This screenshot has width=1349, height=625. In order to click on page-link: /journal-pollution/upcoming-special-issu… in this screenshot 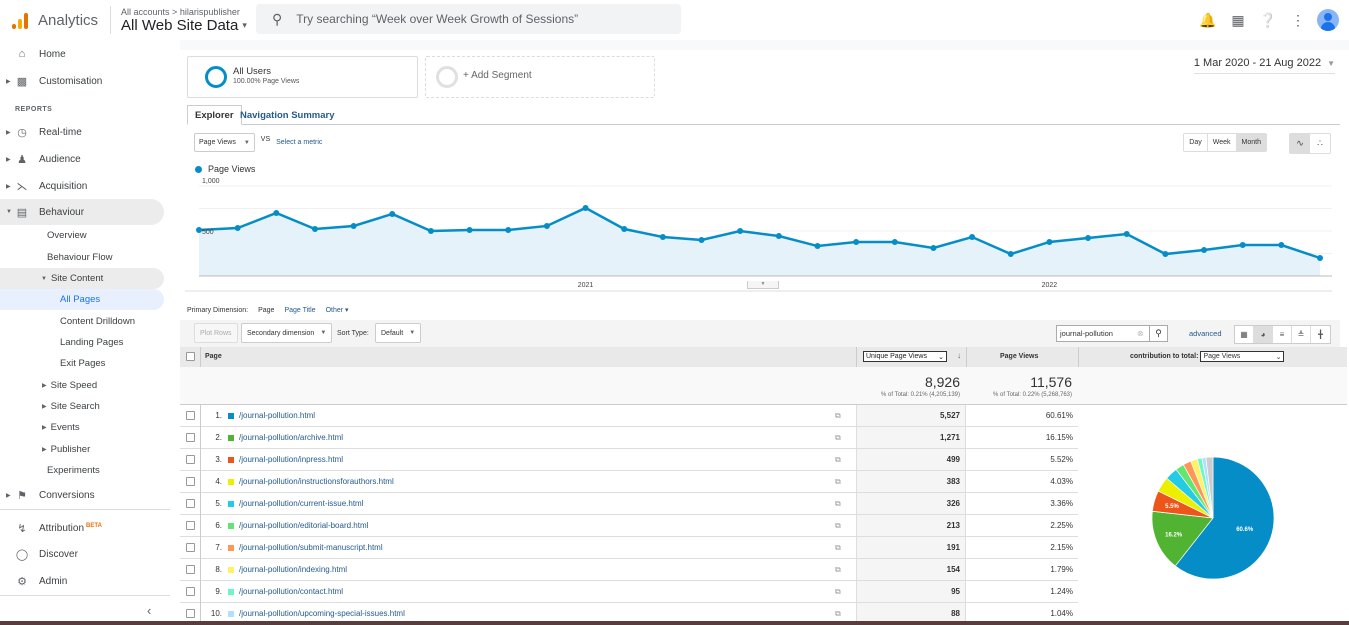, I will do `click(322, 613)`.